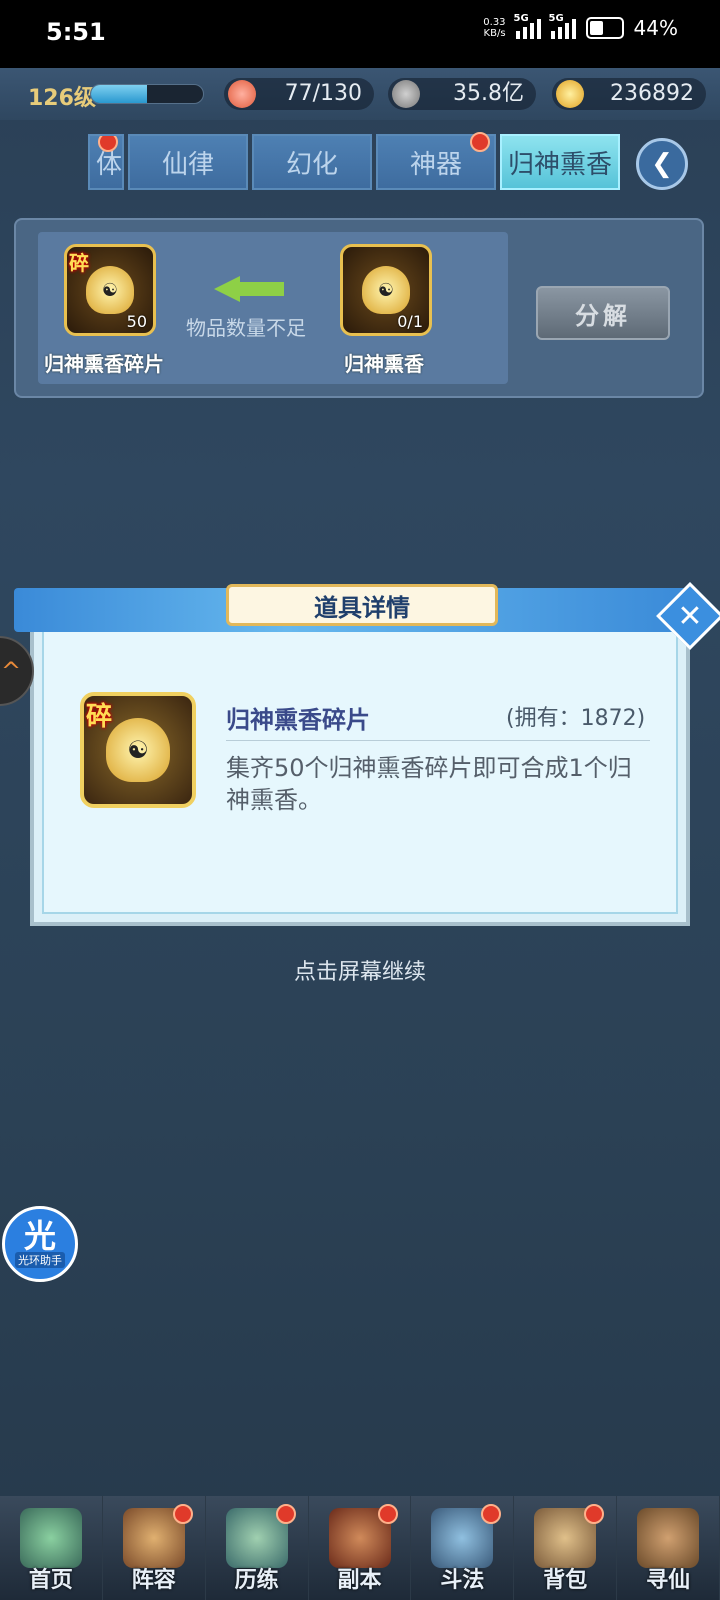 Image resolution: width=720 pixels, height=1600 pixels. I want to click on status-bar: 5:51 0.33 KB/s 5G 5G 44%, so click(360, 34).